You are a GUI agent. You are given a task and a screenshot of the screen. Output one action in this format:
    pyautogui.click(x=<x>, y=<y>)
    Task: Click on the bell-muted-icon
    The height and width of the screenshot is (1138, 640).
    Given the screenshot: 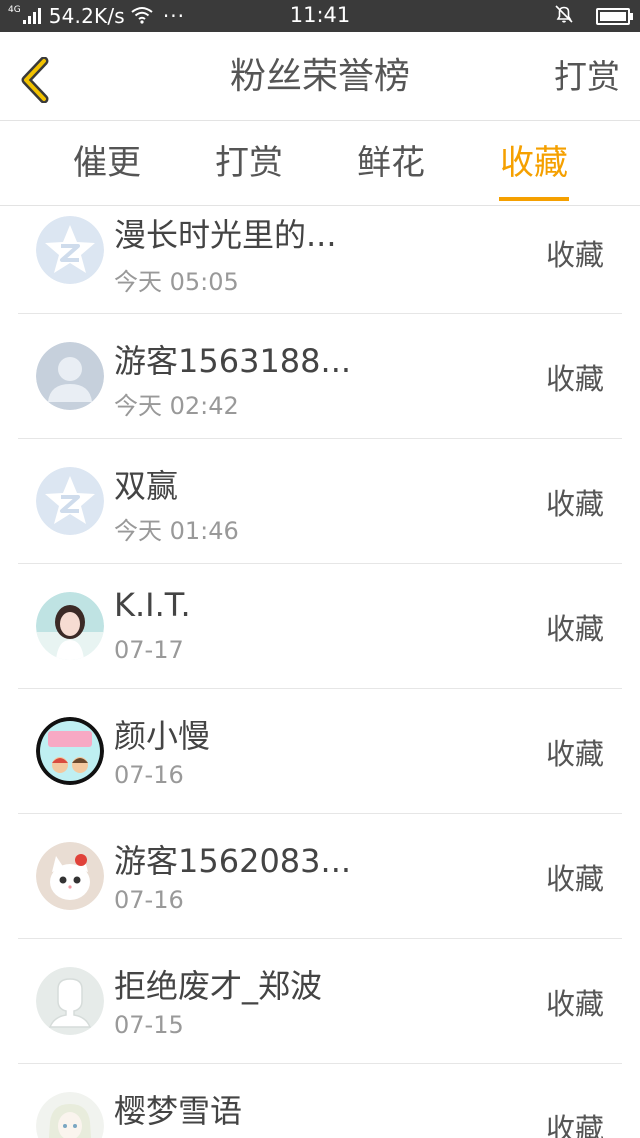 What is the action you would take?
    pyautogui.click(x=564, y=16)
    